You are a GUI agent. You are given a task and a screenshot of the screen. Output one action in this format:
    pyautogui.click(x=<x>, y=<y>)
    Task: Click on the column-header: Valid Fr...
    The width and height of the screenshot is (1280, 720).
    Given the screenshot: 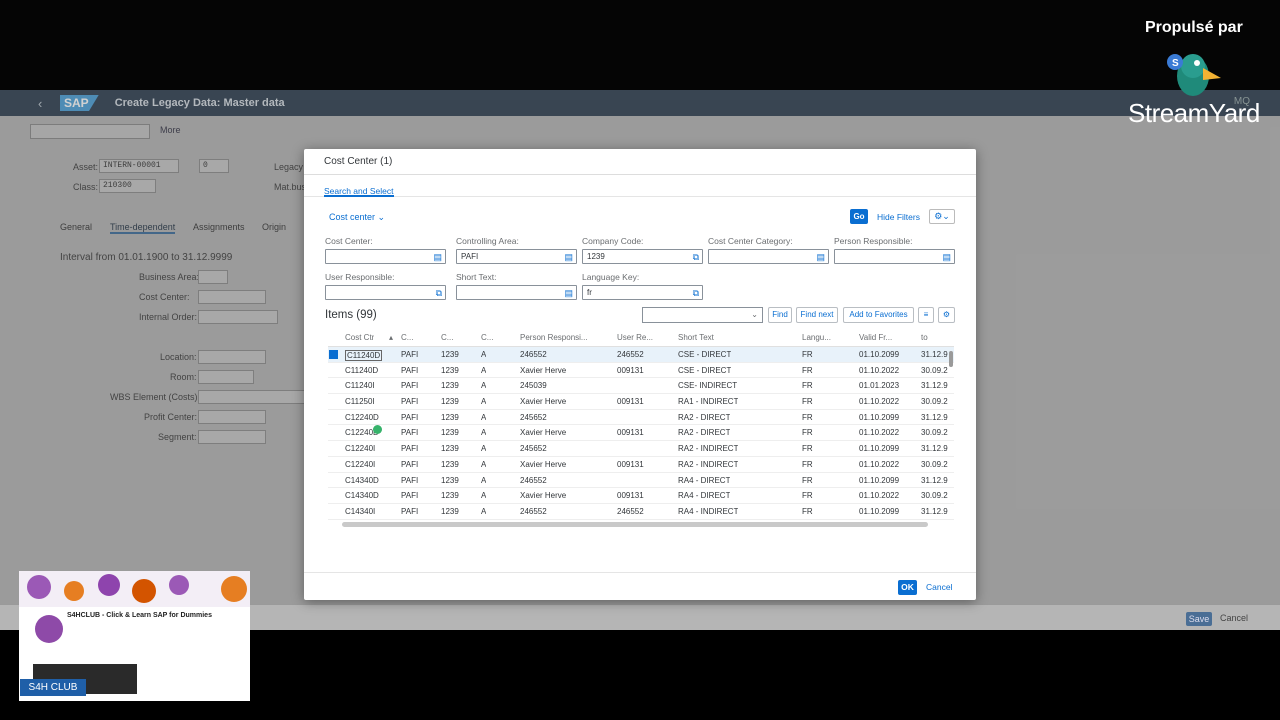 What is the action you would take?
    pyautogui.click(x=875, y=337)
    